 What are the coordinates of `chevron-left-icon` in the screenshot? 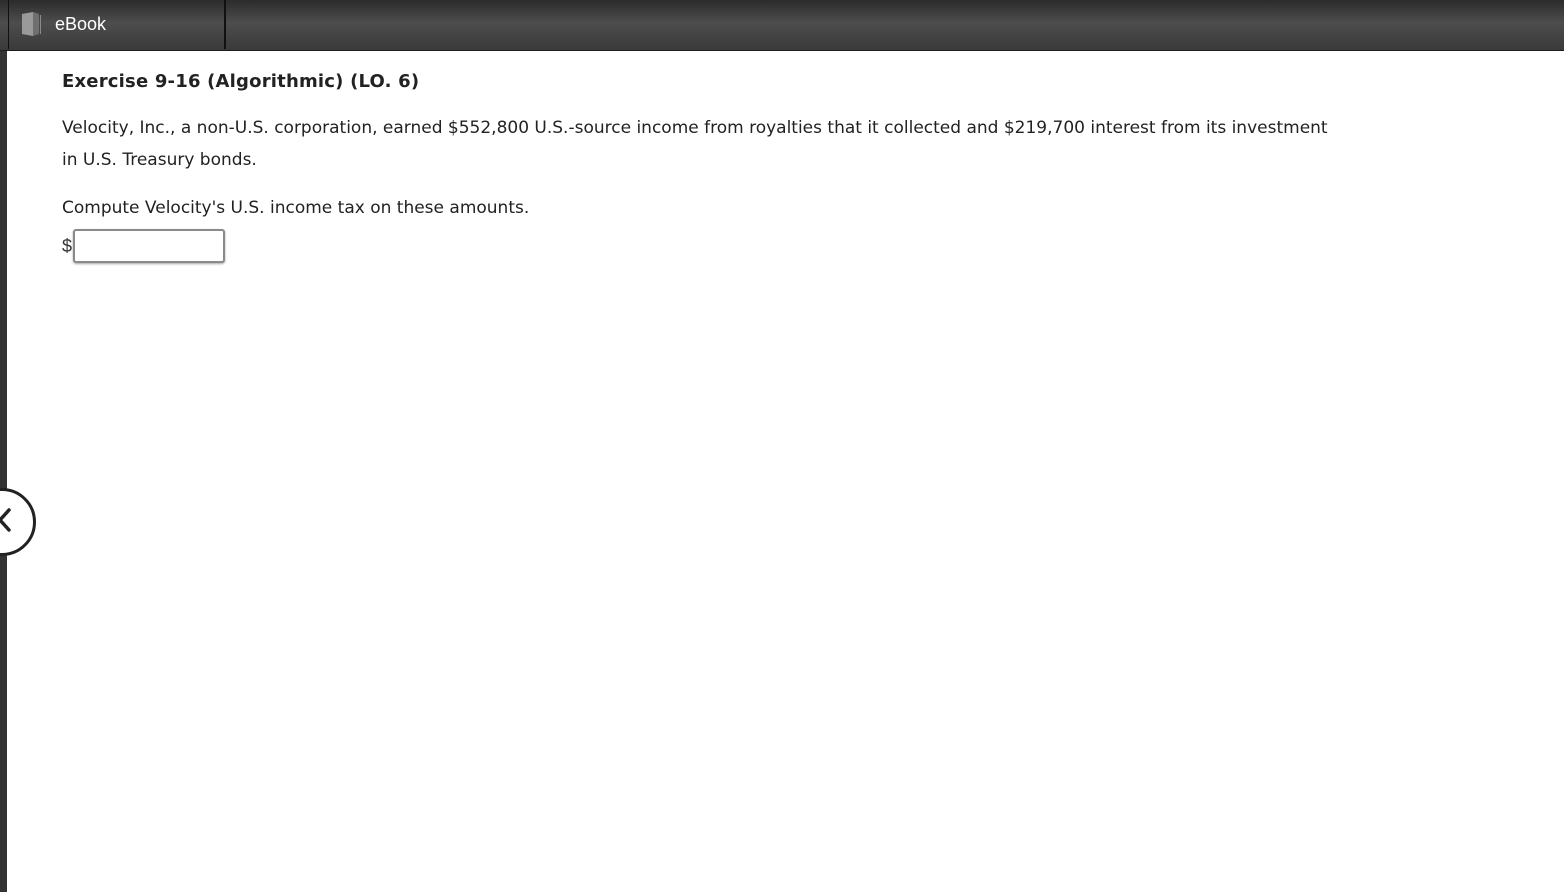 It's located at (5, 520).